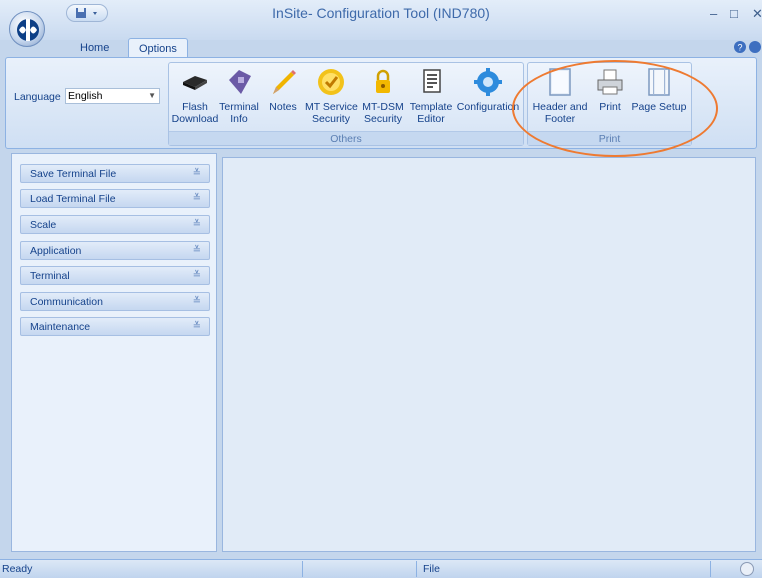 This screenshot has height=578, width=762. What do you see at coordinates (195, 95) in the screenshot?
I see `flash-download-button: Flash Download` at bounding box center [195, 95].